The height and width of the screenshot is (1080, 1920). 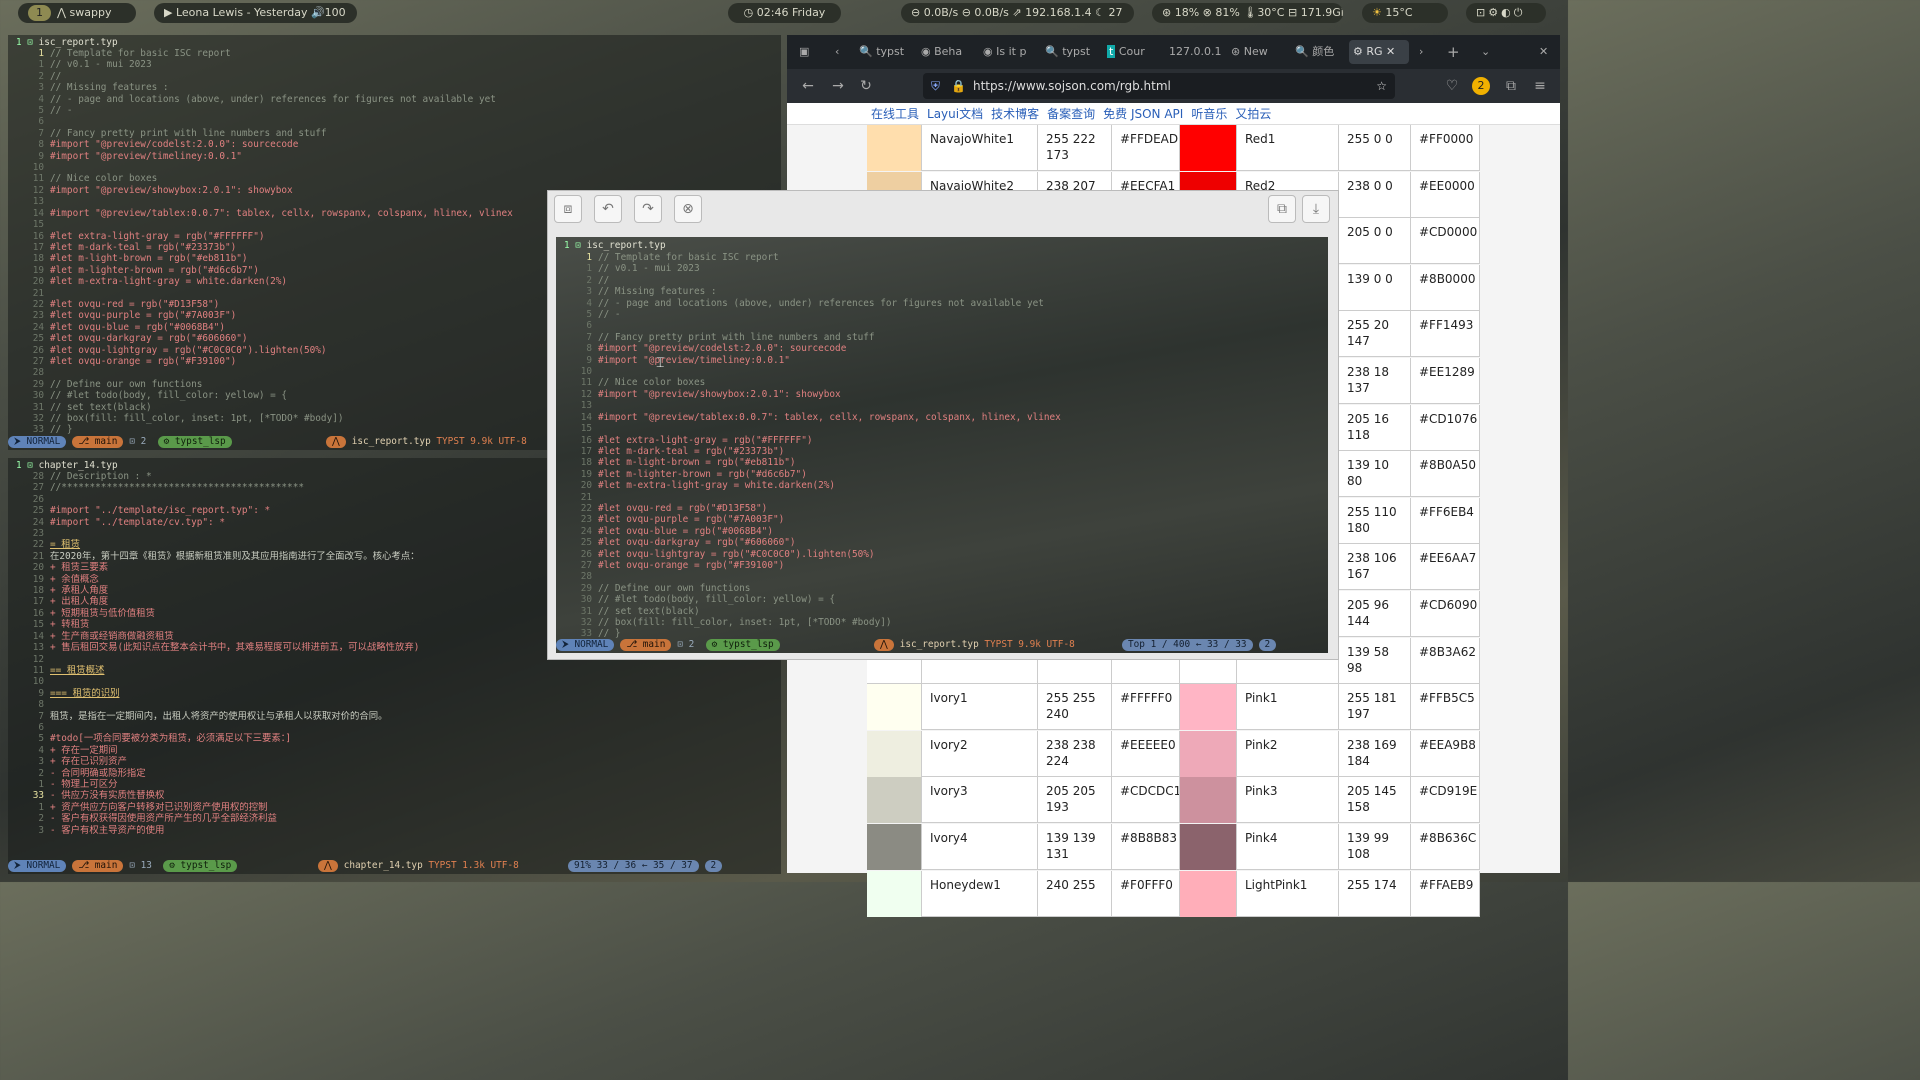 I want to click on line-text: // Nice color boxes, so click(x=963, y=382).